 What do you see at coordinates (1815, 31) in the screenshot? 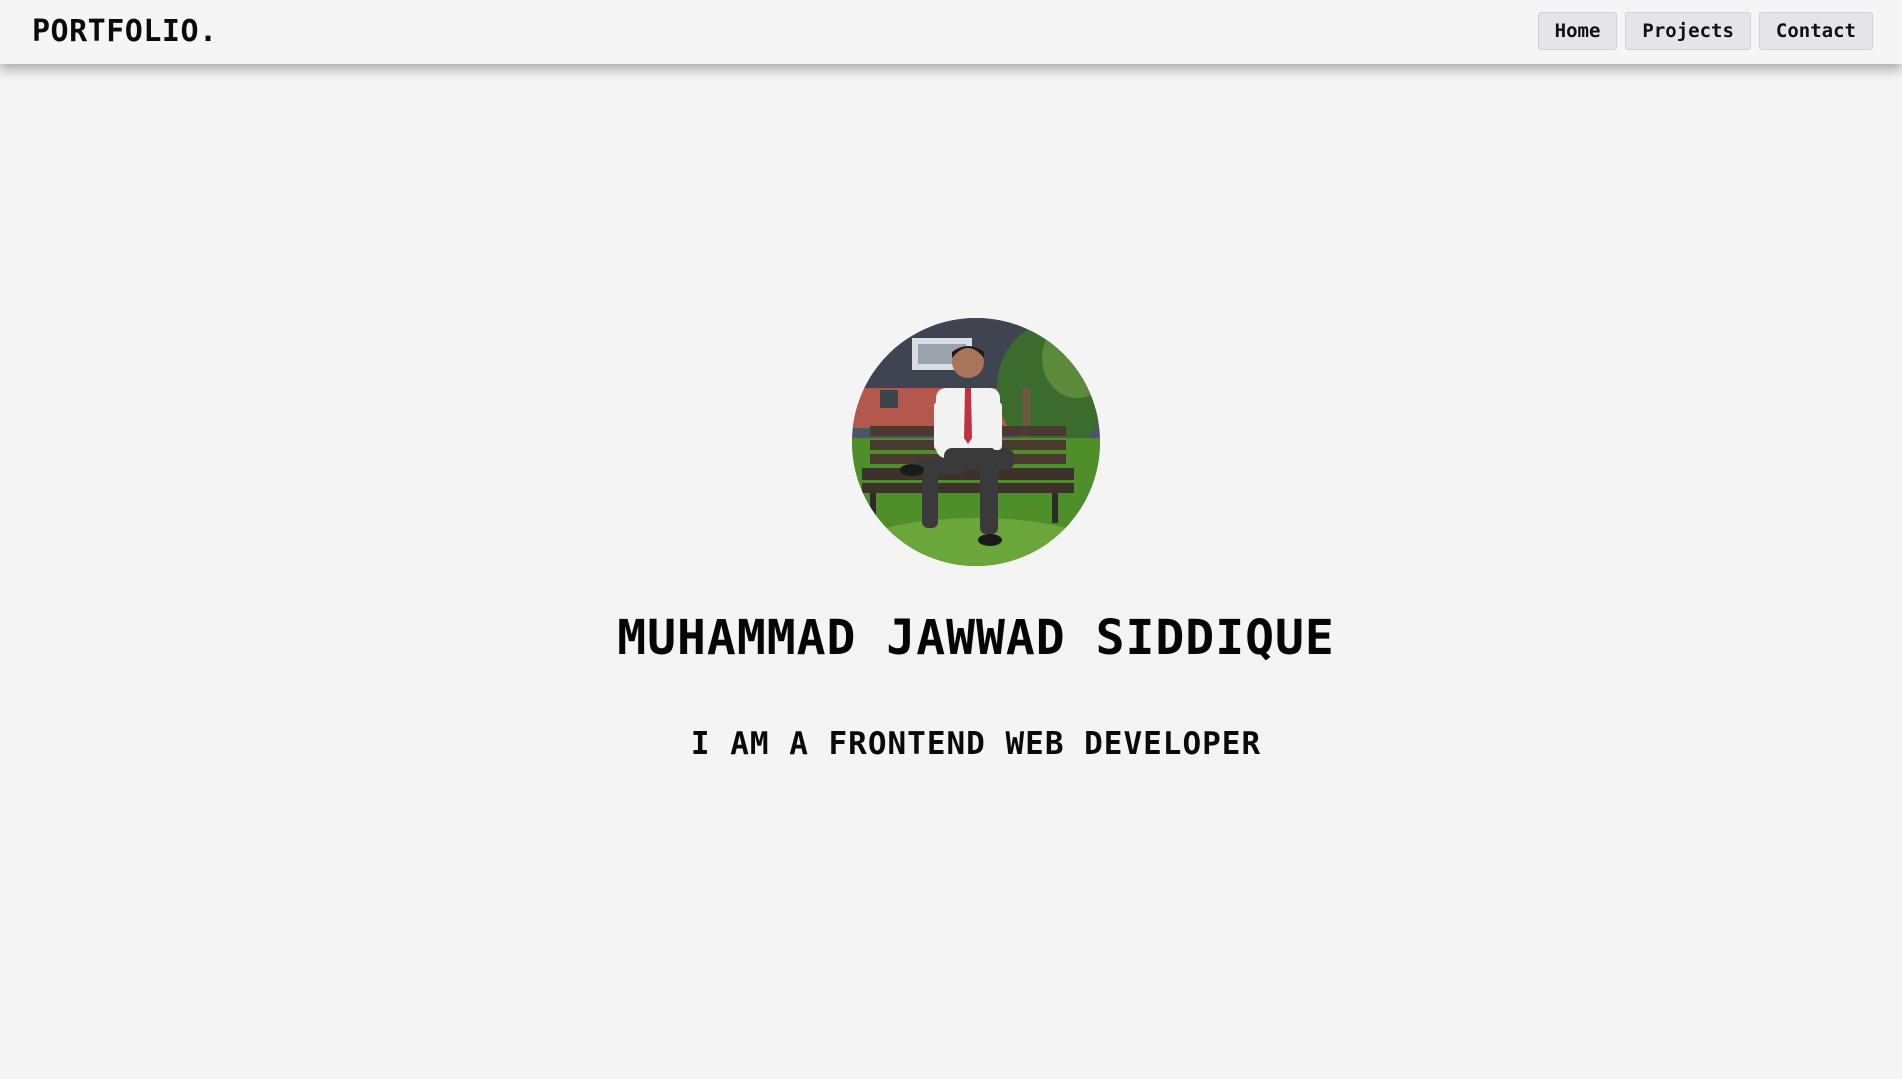
I see `nav-contact-button: Contact` at bounding box center [1815, 31].